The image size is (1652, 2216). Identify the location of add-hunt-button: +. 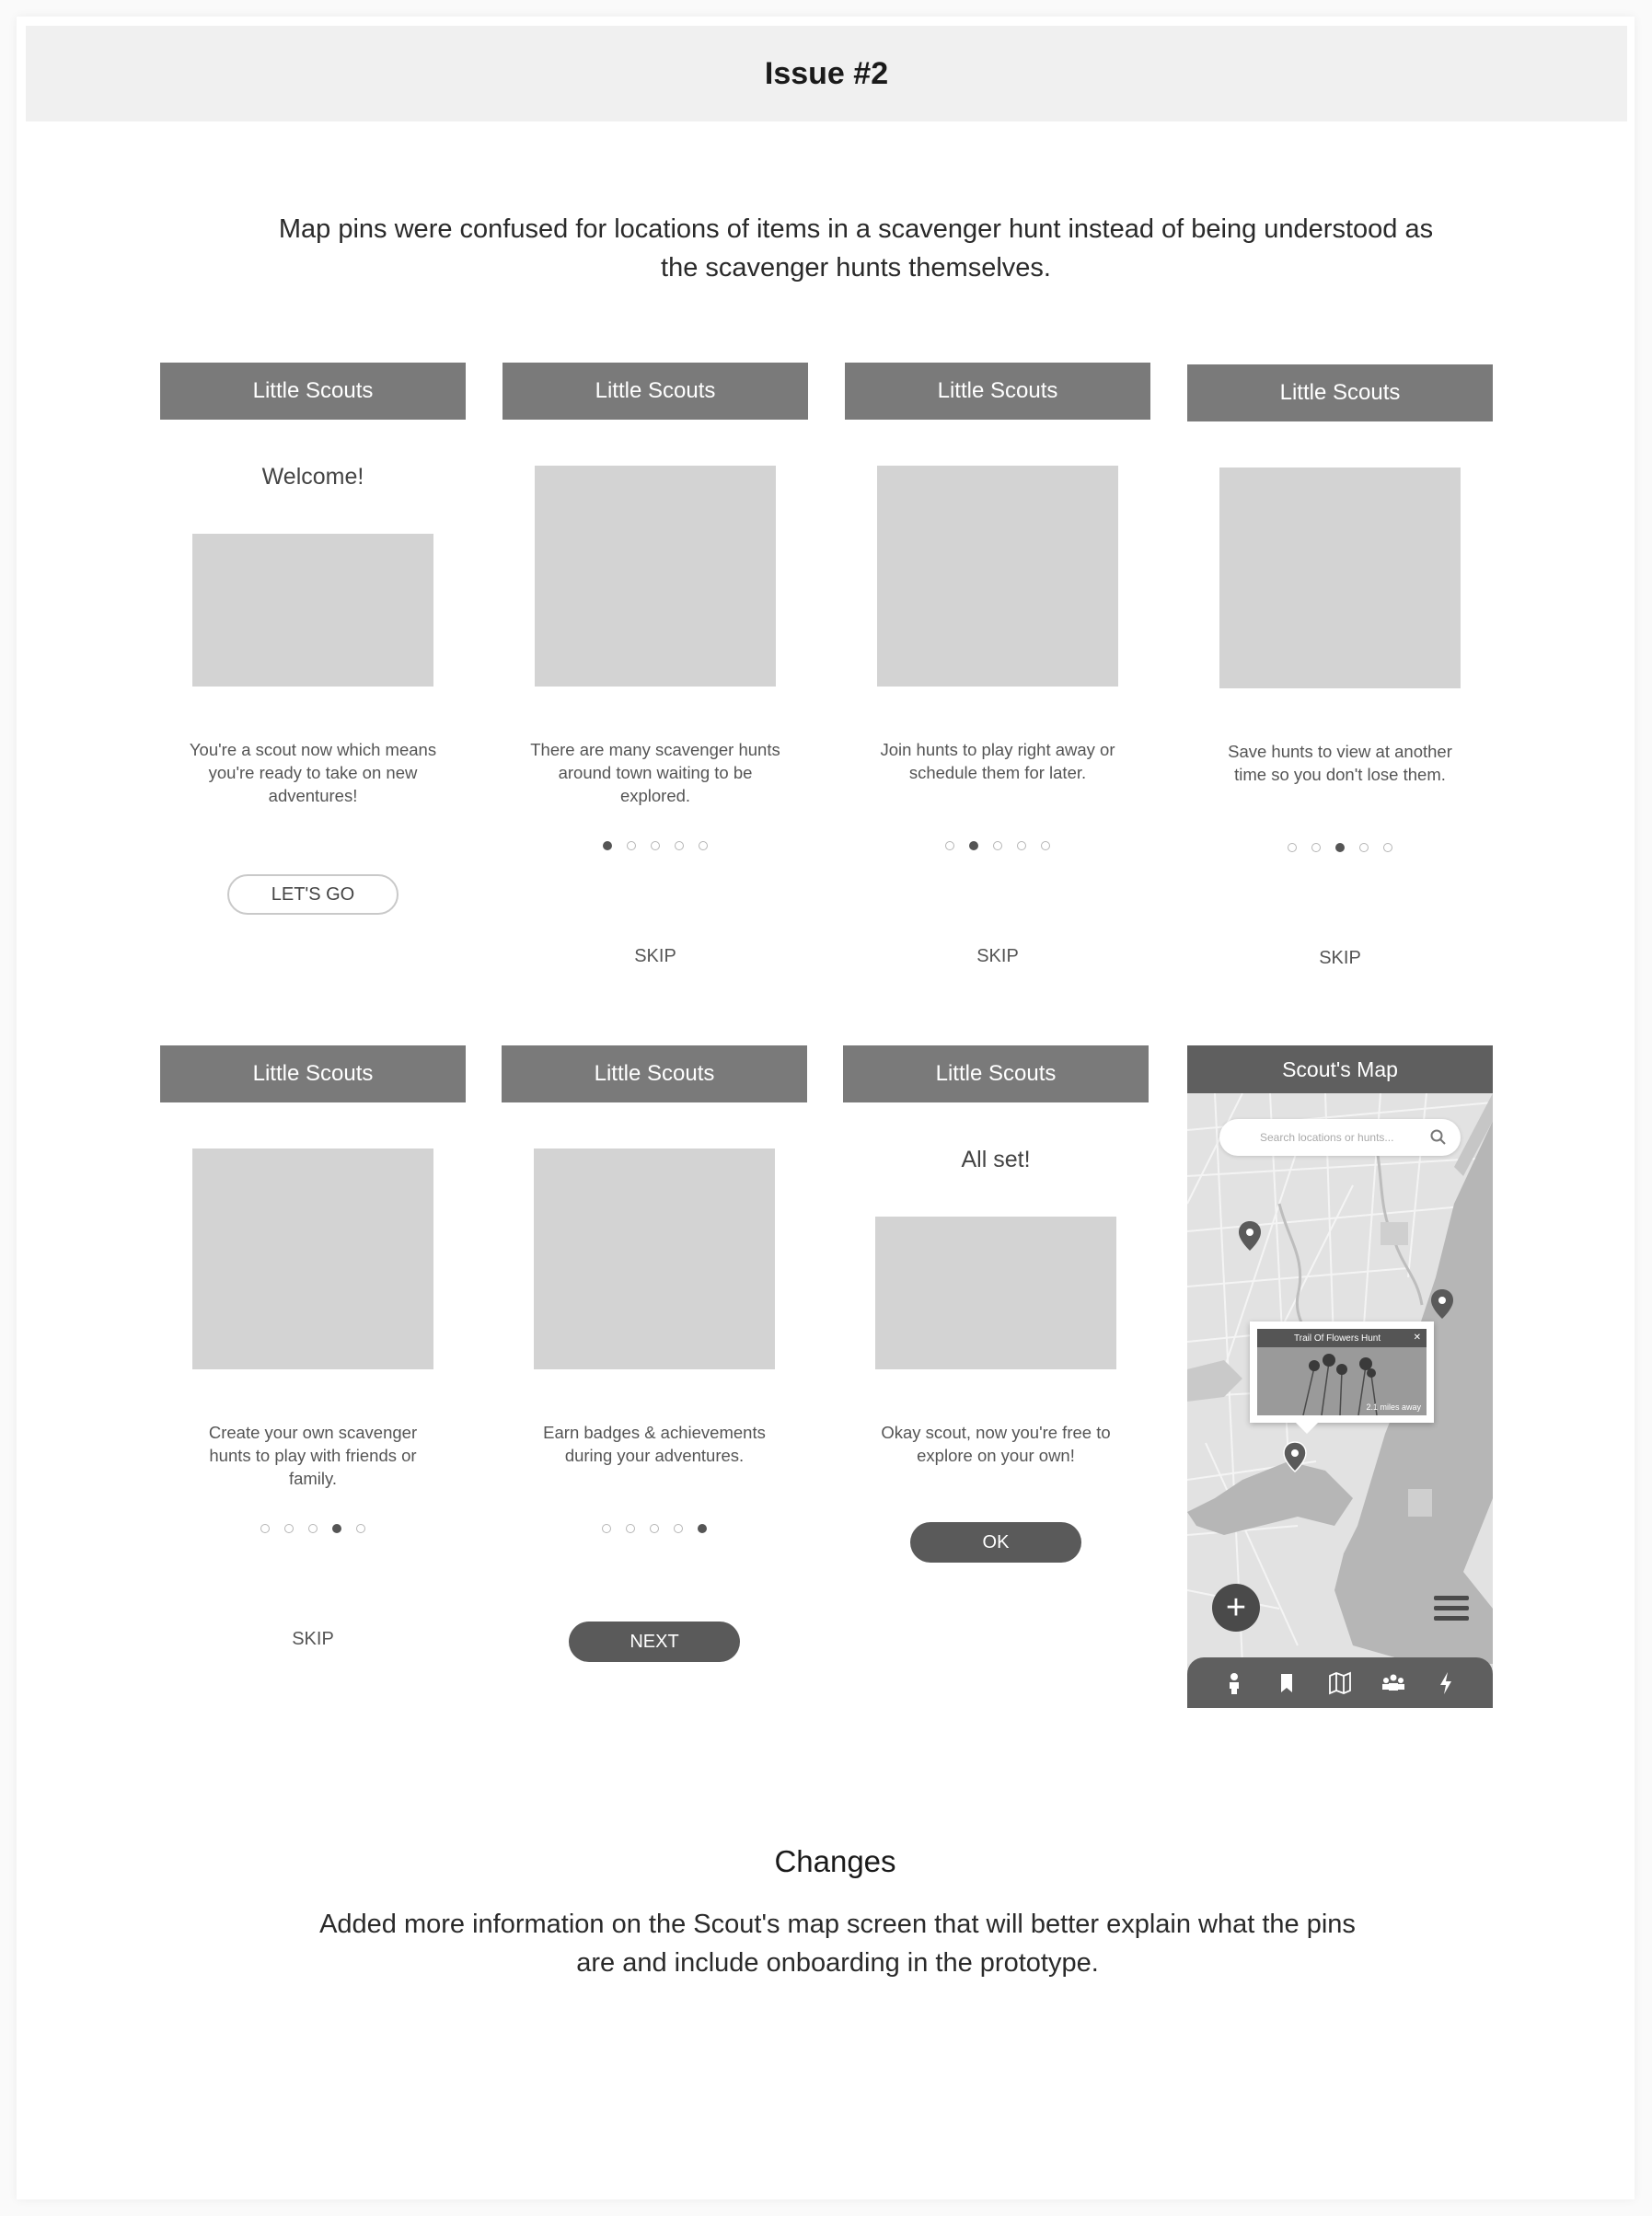
(1236, 1608).